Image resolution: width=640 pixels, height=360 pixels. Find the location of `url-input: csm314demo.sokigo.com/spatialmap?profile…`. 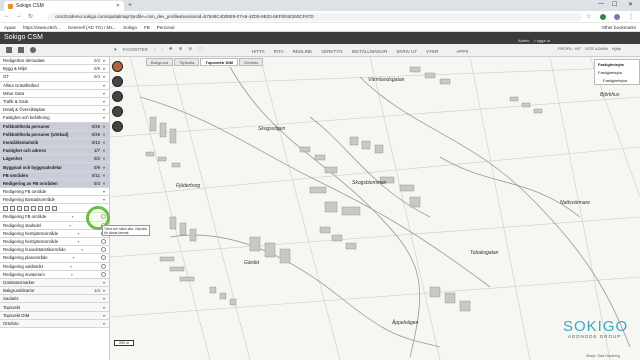

url-input: csm314demo.sokigo.com/spatialmap?profile… is located at coordinates (314, 17).